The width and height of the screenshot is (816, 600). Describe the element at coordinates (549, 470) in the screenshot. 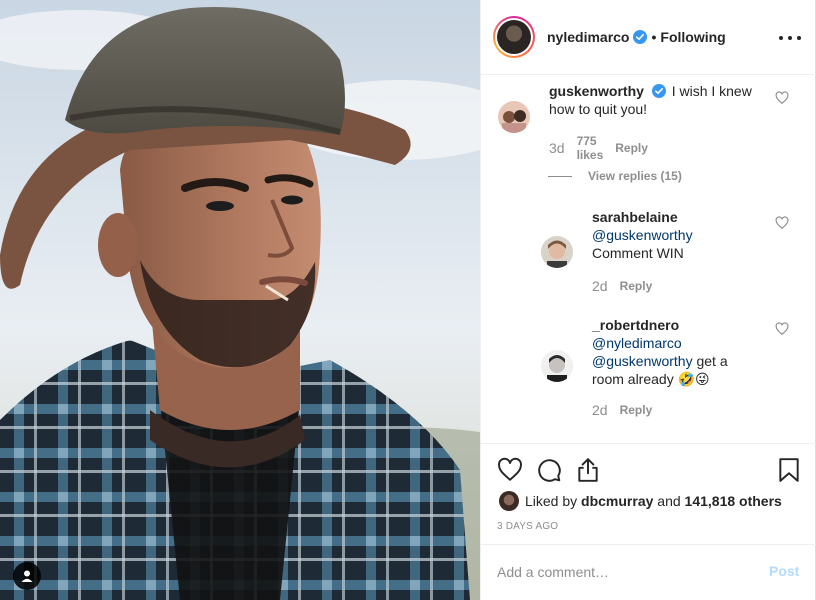

I see `comment-icon` at that location.